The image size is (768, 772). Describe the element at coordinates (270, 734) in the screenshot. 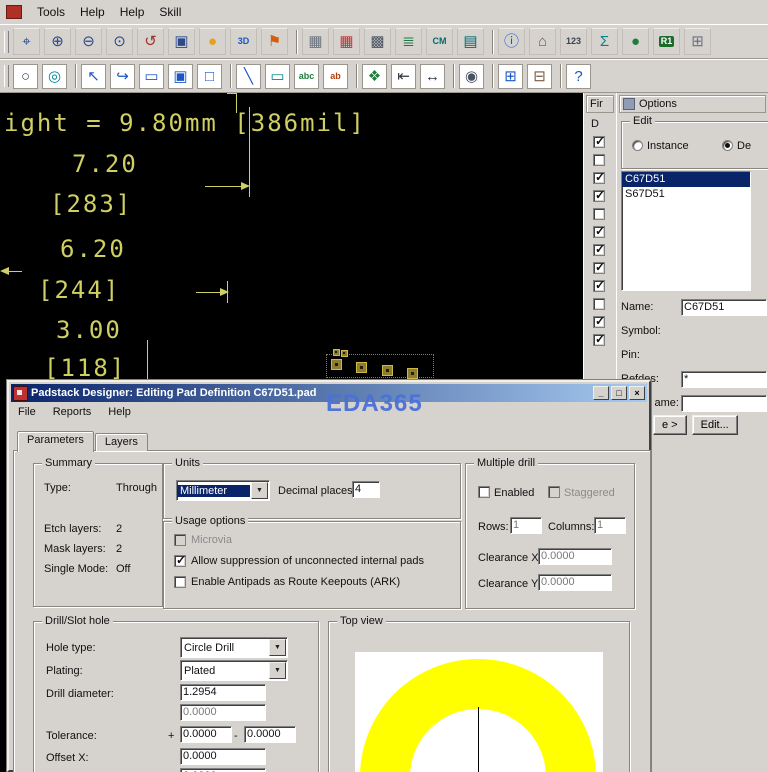

I see `tolerance-minus-input: 0.0000` at that location.